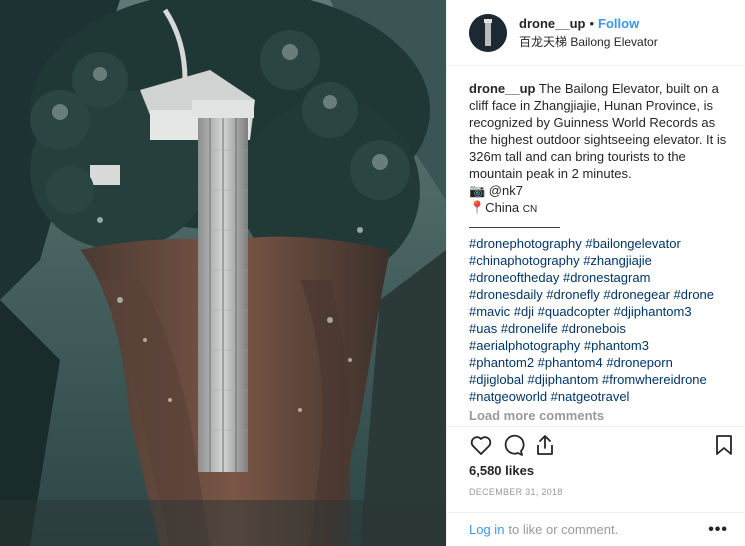 This screenshot has width=745, height=546. Describe the element at coordinates (601, 294) in the screenshot. I see `hashtag-line: #dronesdaily #dronefly #dronegear #drone` at that location.